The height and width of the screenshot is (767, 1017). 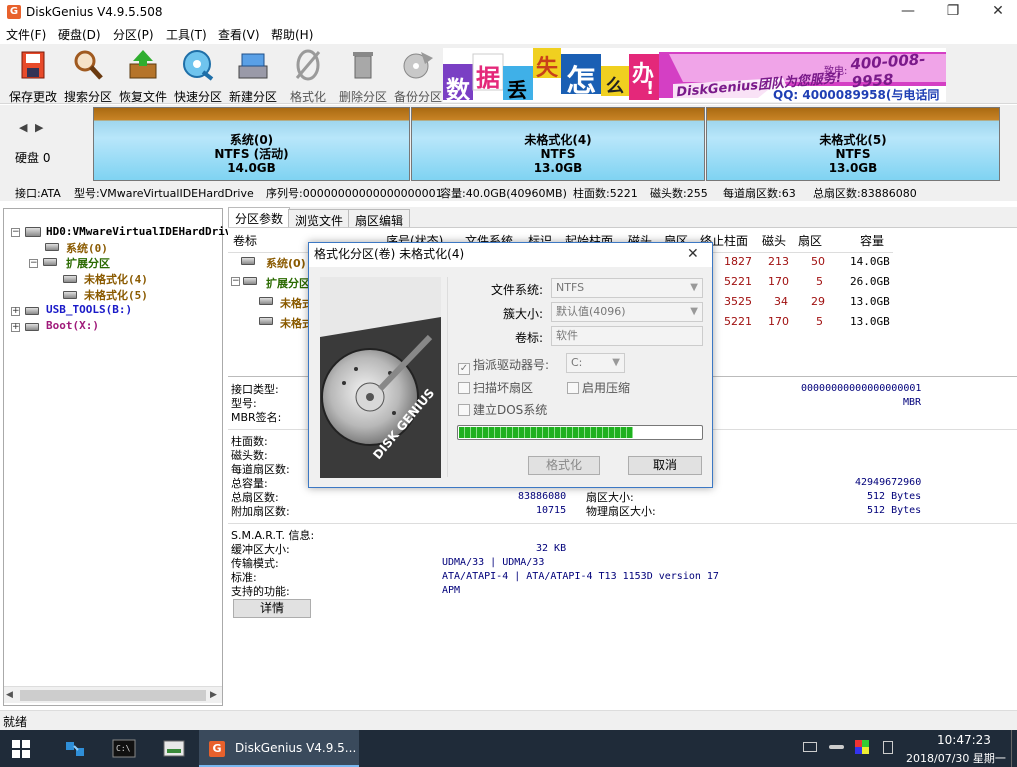 What do you see at coordinates (174, 750) in the screenshot?
I see `disk-management-icon` at bounding box center [174, 750].